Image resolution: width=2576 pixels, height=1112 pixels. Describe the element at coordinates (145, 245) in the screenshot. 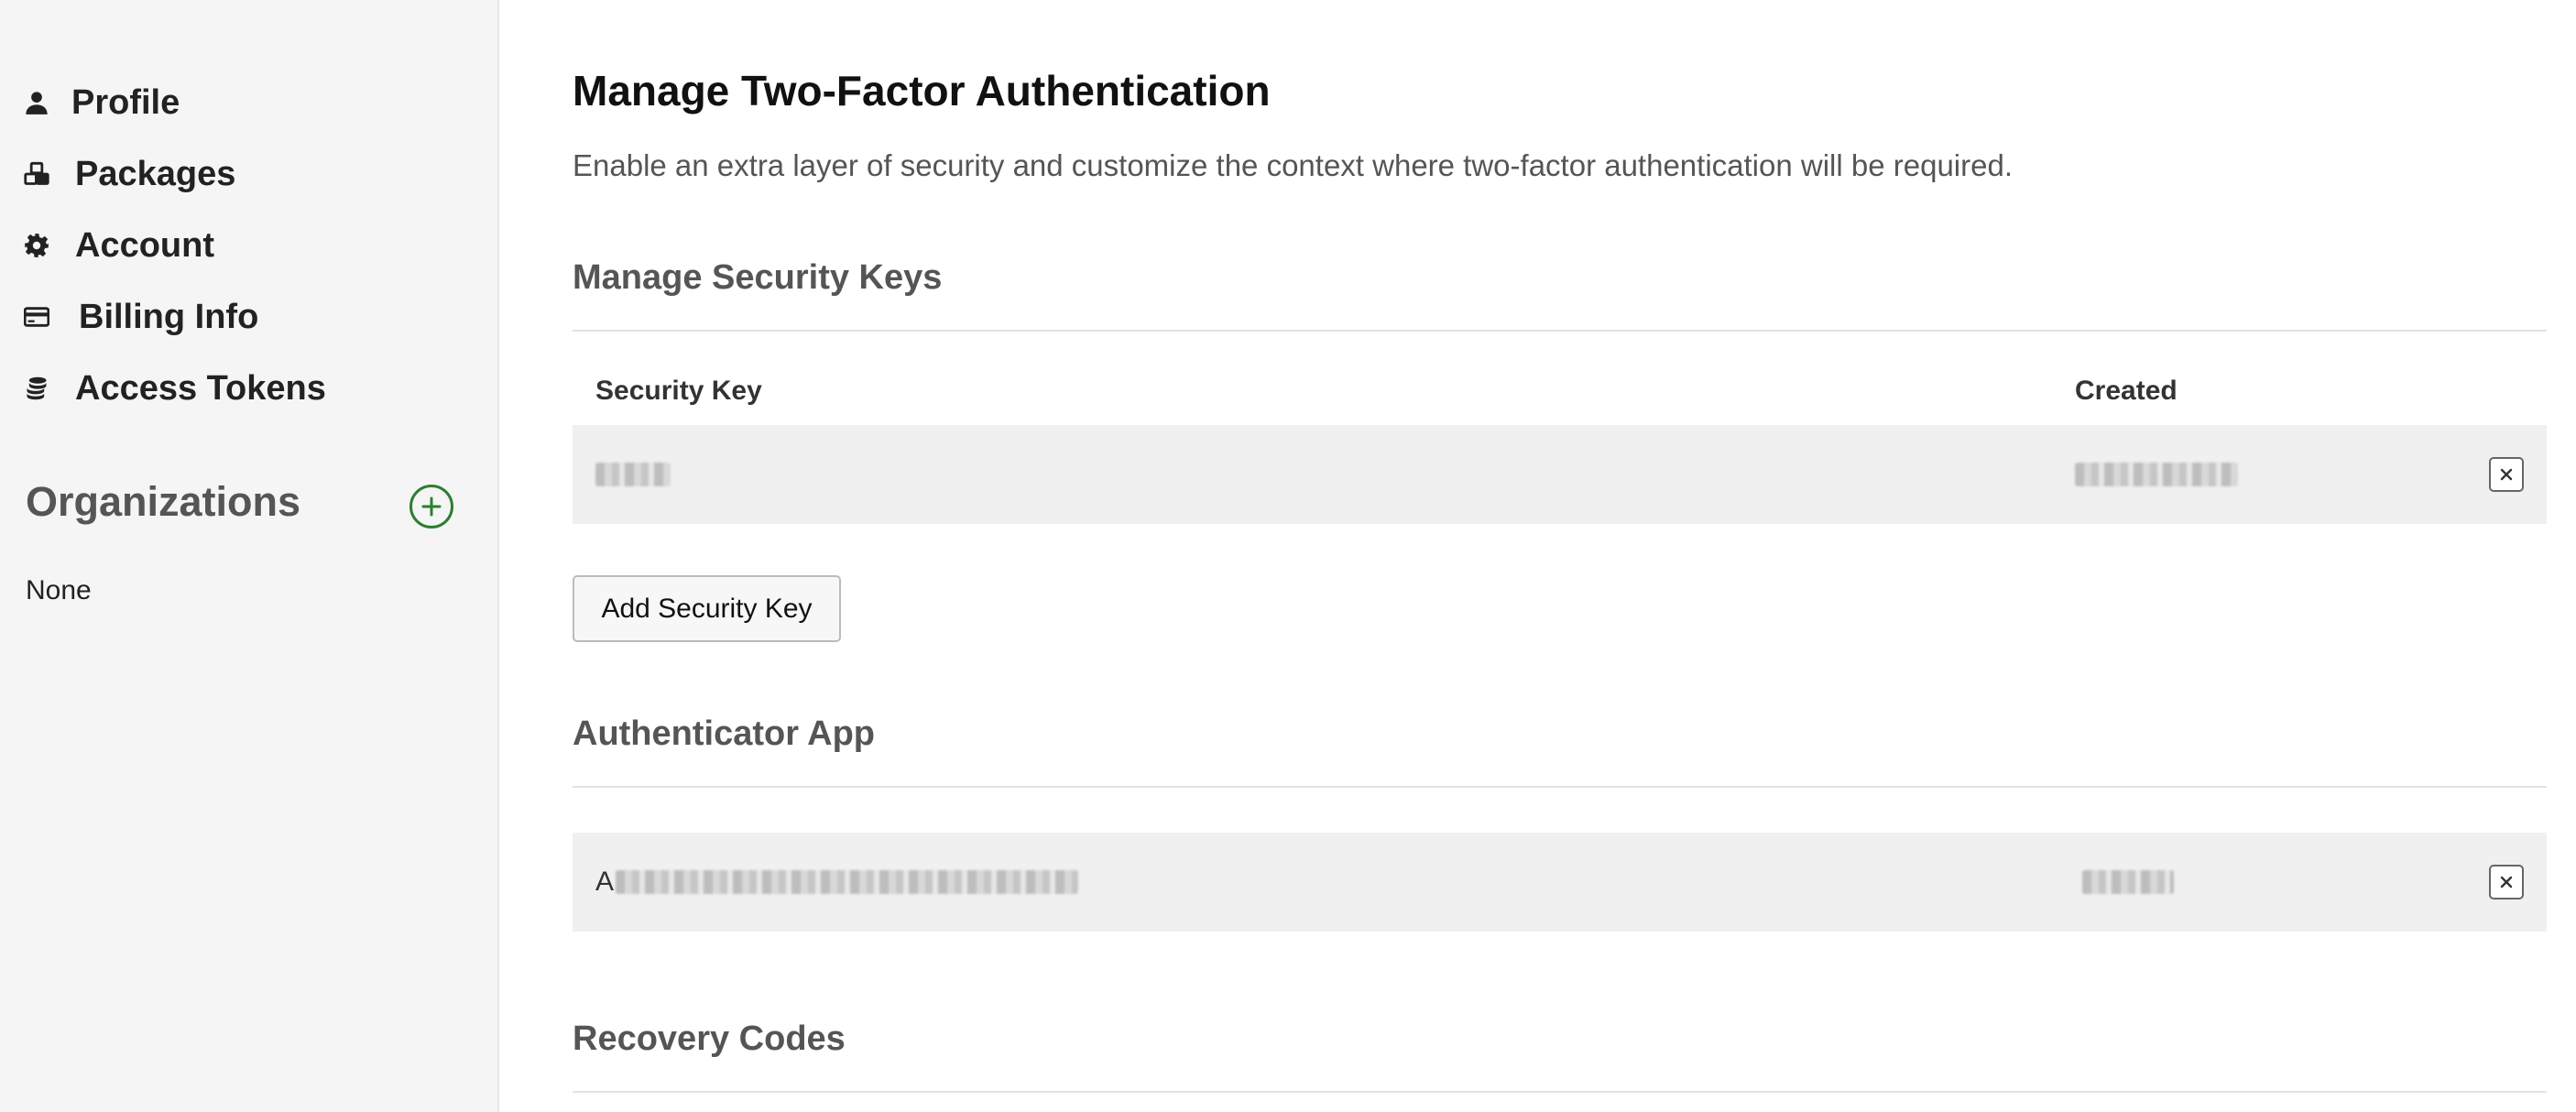

I see `sidebar-item-label: Account` at that location.